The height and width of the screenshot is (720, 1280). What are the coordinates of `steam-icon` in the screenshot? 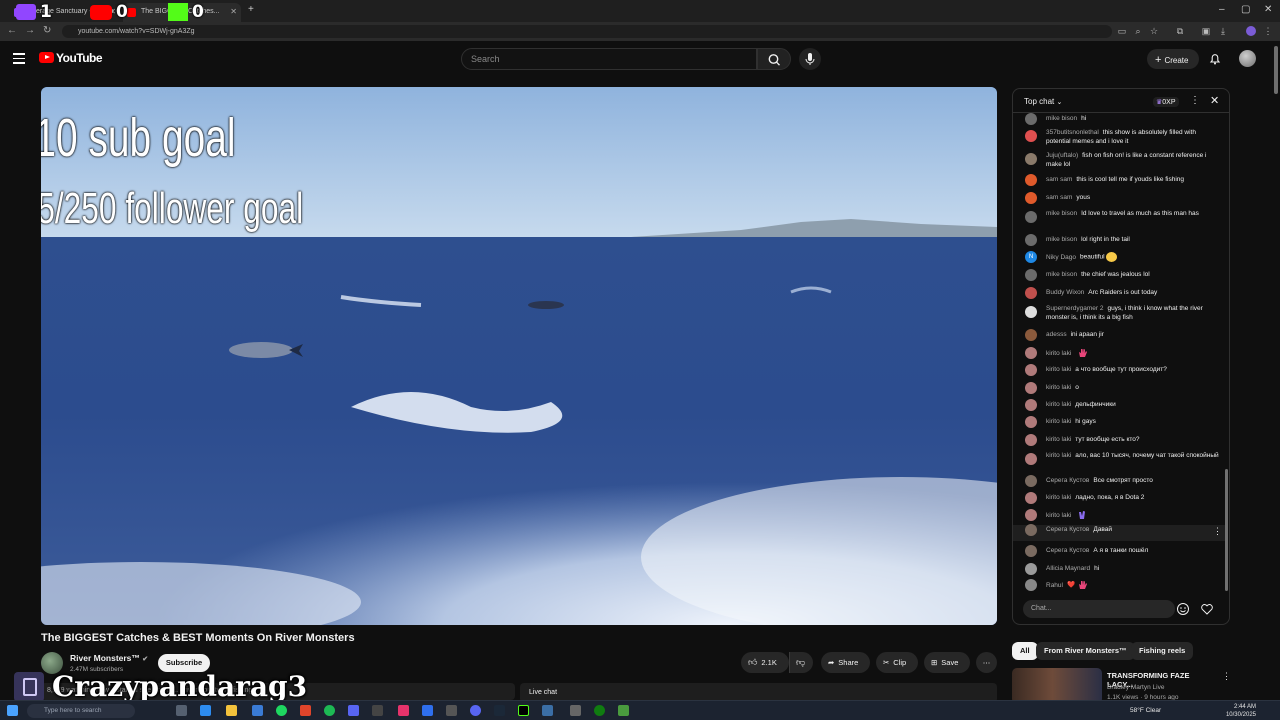 It's located at (499, 710).